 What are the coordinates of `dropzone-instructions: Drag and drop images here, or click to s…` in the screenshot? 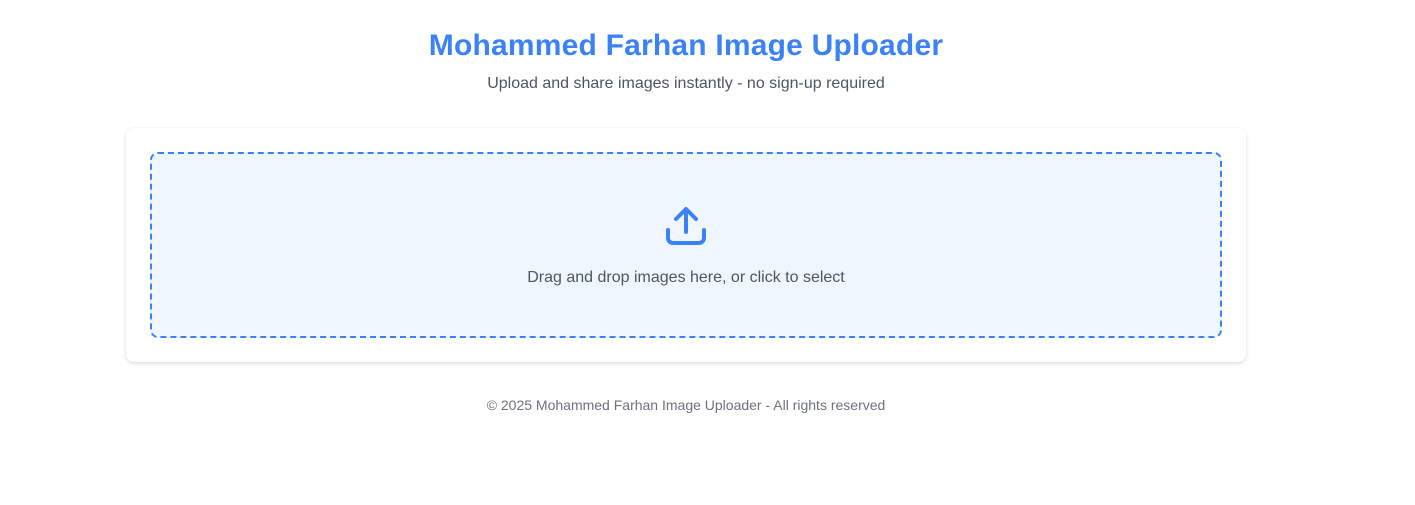 It's located at (686, 277).